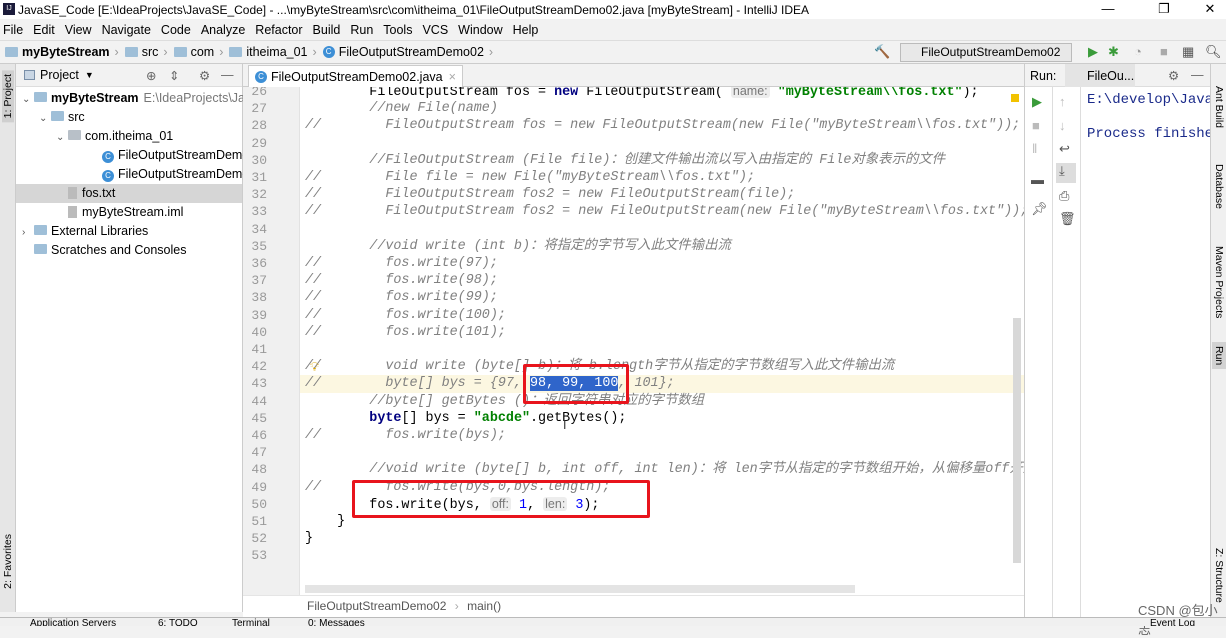 The height and width of the screenshot is (638, 1226). Describe the element at coordinates (1213, 52) in the screenshot. I see `search-icon: 🔍︎` at that location.